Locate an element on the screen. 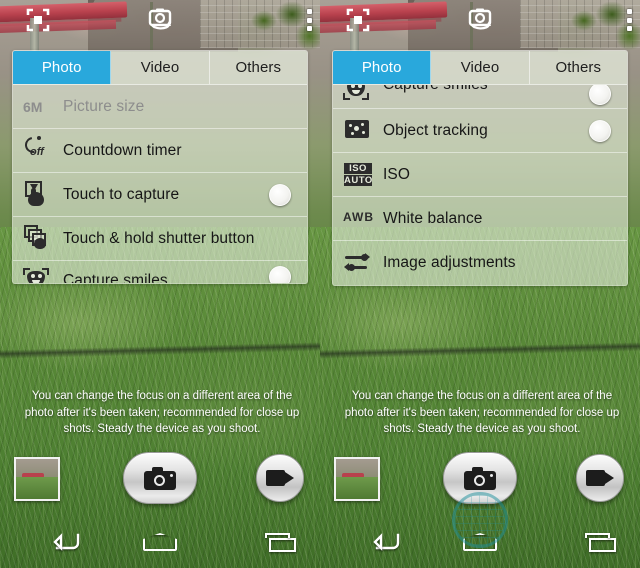  camera-controls-left is located at coordinates (160, 479).